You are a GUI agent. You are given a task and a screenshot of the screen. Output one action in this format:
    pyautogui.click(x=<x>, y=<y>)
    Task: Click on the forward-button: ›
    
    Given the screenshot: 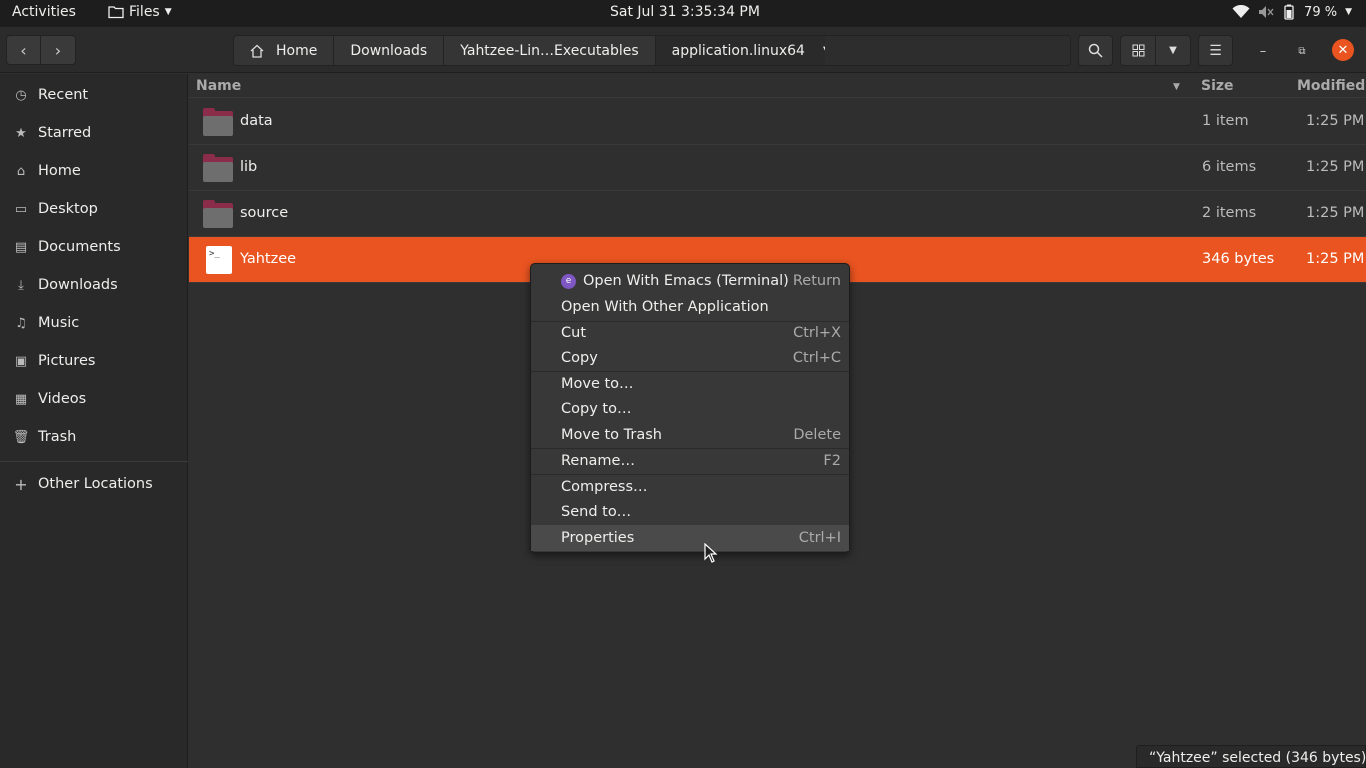 What is the action you would take?
    pyautogui.click(x=58, y=50)
    